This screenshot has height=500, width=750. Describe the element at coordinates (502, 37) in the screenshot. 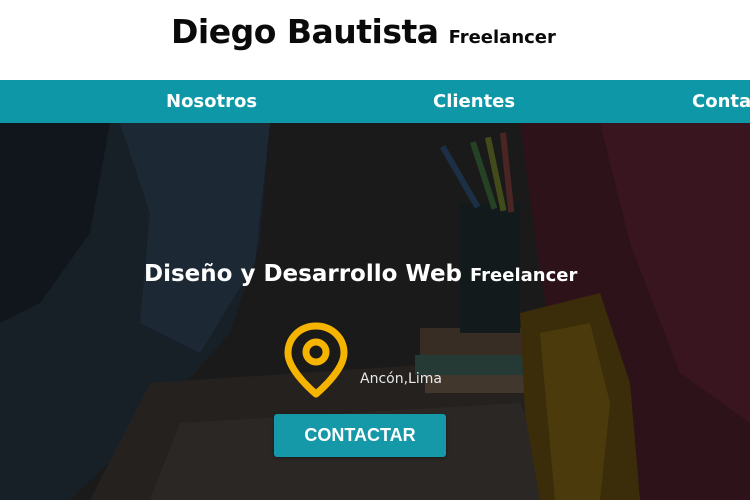

I see `brand-tagline: Freelancer` at that location.